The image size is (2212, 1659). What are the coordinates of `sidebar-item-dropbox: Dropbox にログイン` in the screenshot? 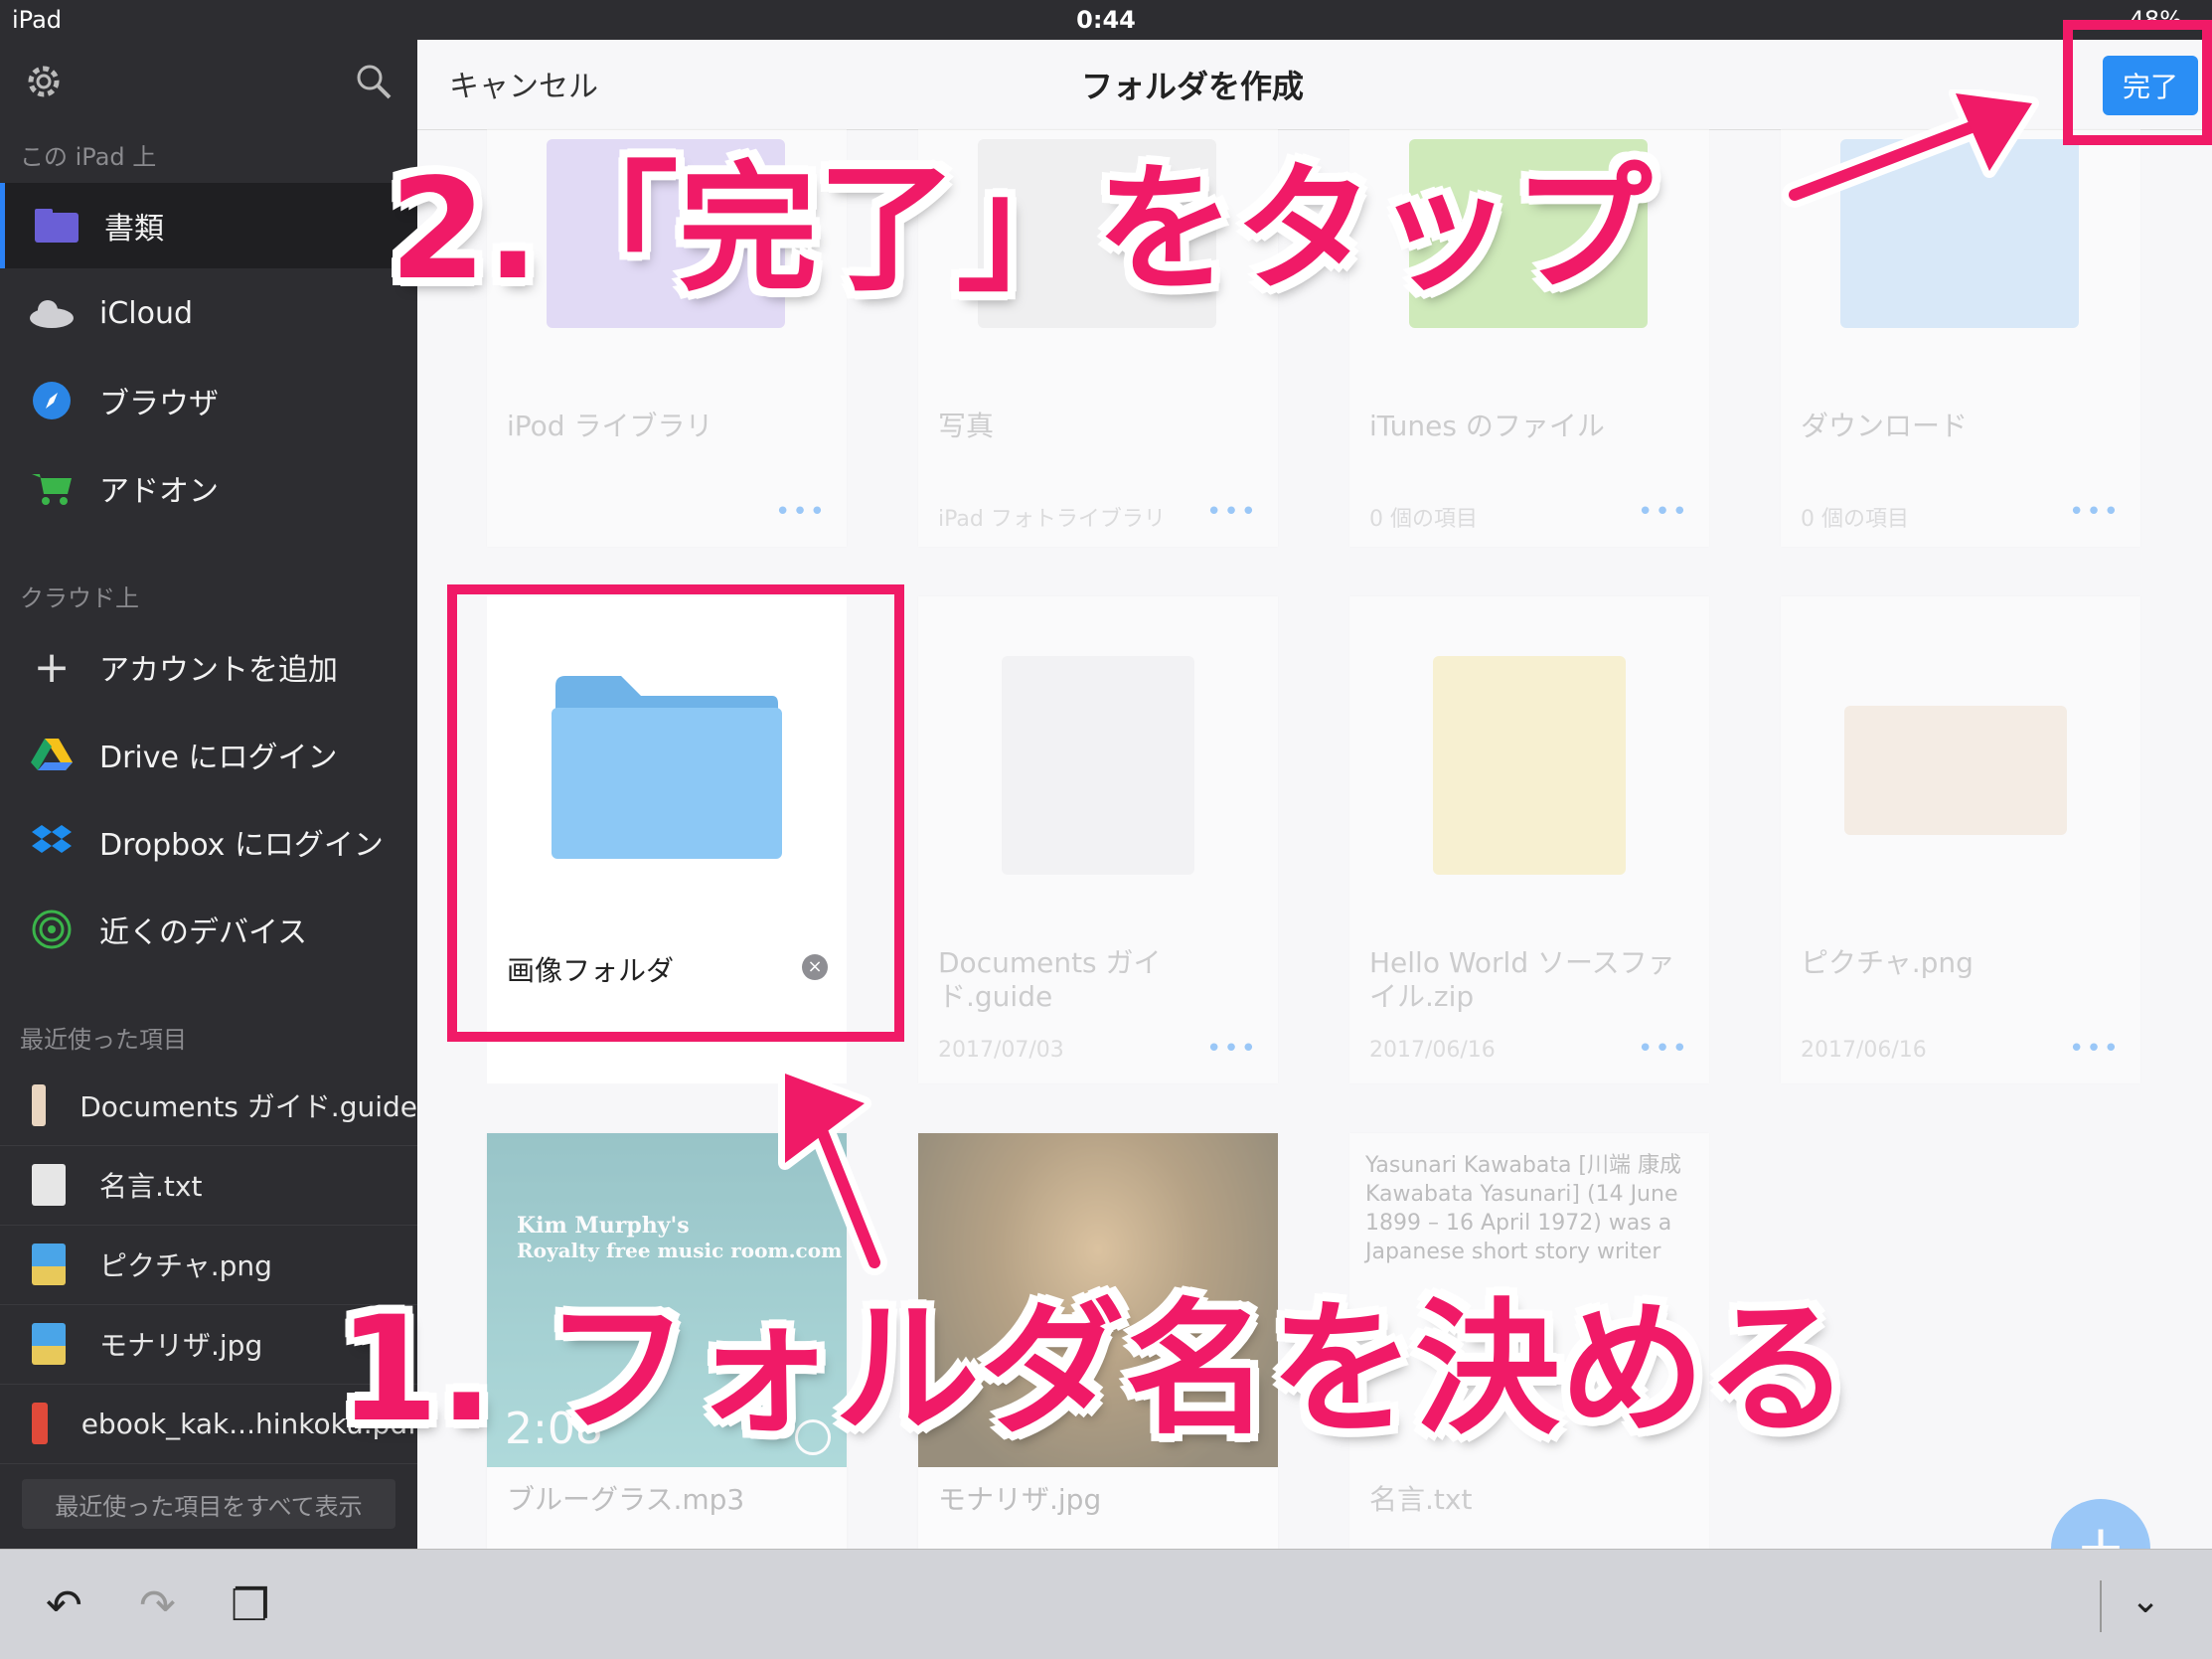 It's located at (209, 842).